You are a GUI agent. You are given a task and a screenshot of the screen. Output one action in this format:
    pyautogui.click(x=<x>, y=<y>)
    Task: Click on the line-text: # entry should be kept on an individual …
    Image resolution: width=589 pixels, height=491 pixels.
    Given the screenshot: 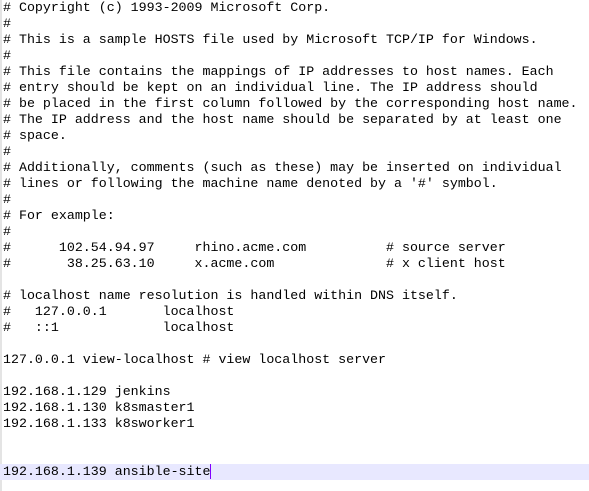 What is the action you would take?
    pyautogui.click(x=270, y=87)
    